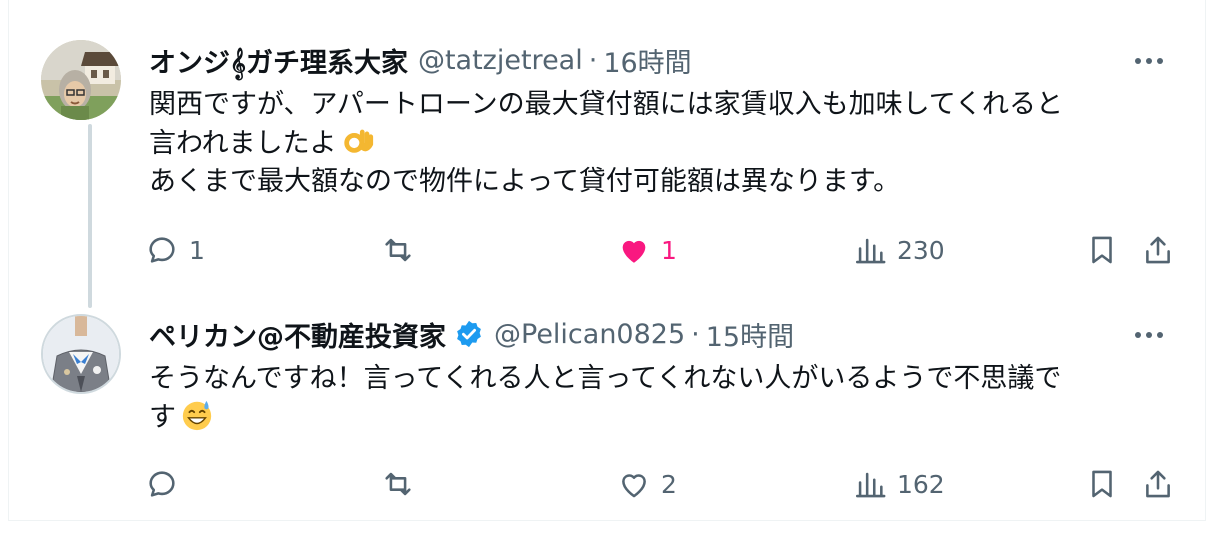 Image resolution: width=1214 pixels, height=536 pixels. I want to click on heart-icon, so click(634, 486).